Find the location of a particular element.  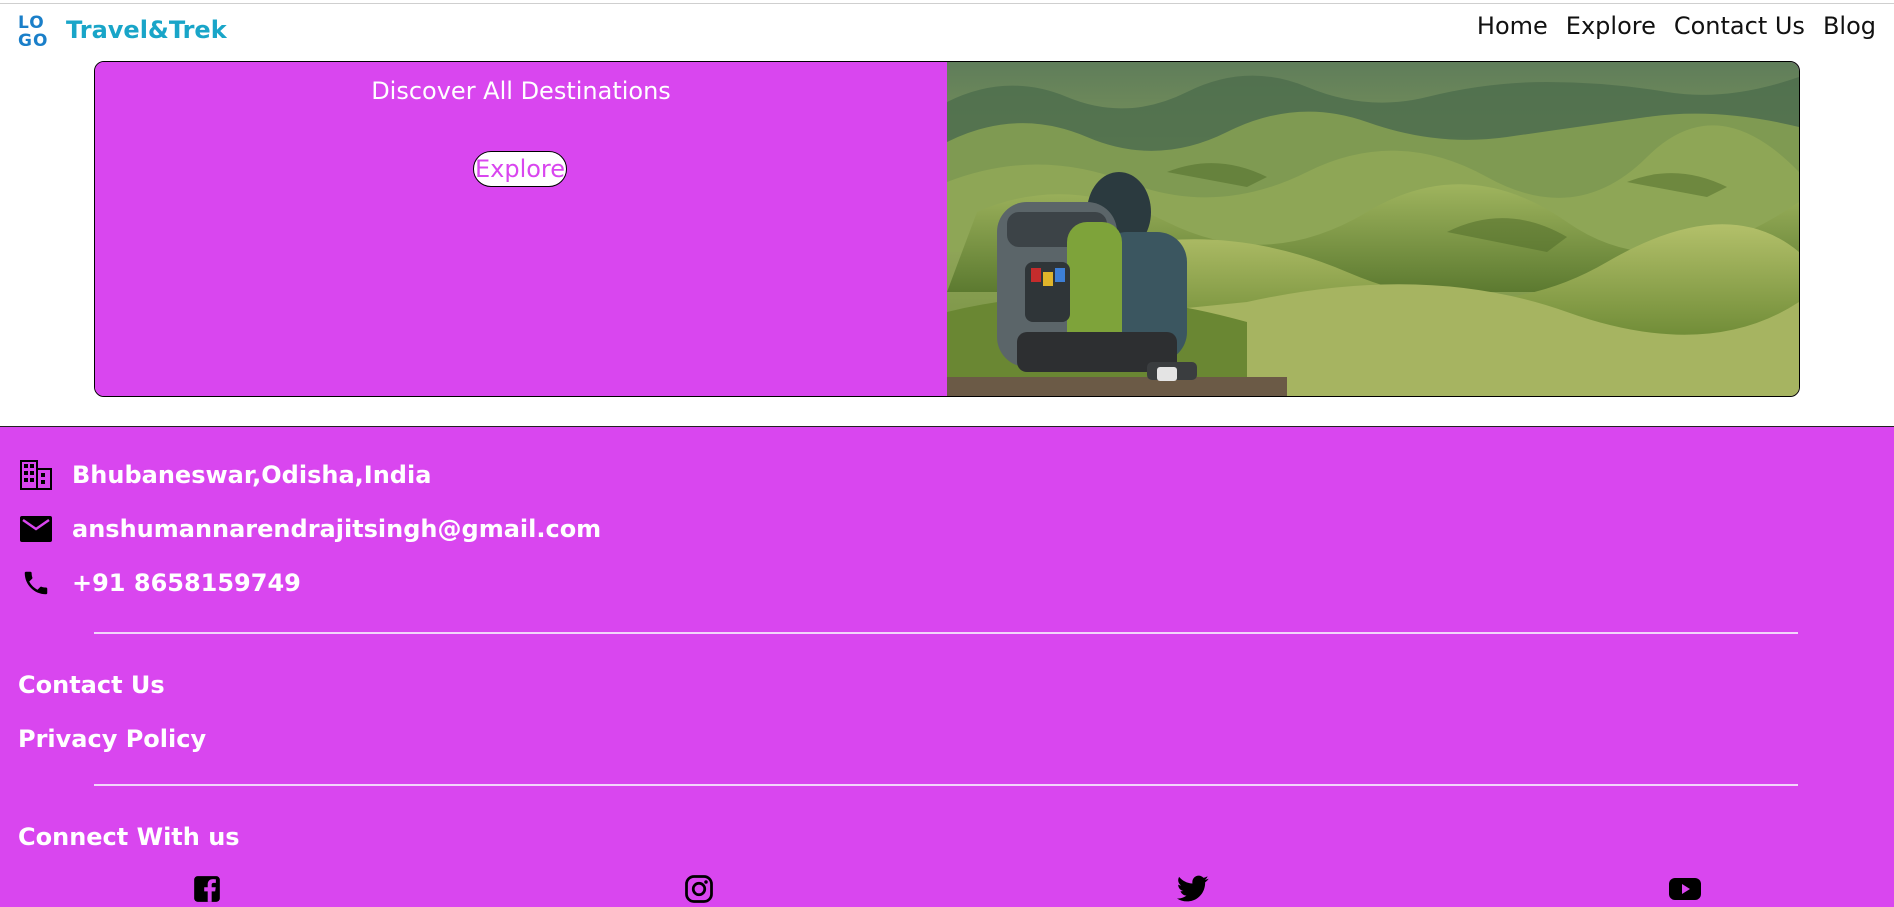

address-row: Bhubaneswar,Odisha,India is located at coordinates (224, 475).